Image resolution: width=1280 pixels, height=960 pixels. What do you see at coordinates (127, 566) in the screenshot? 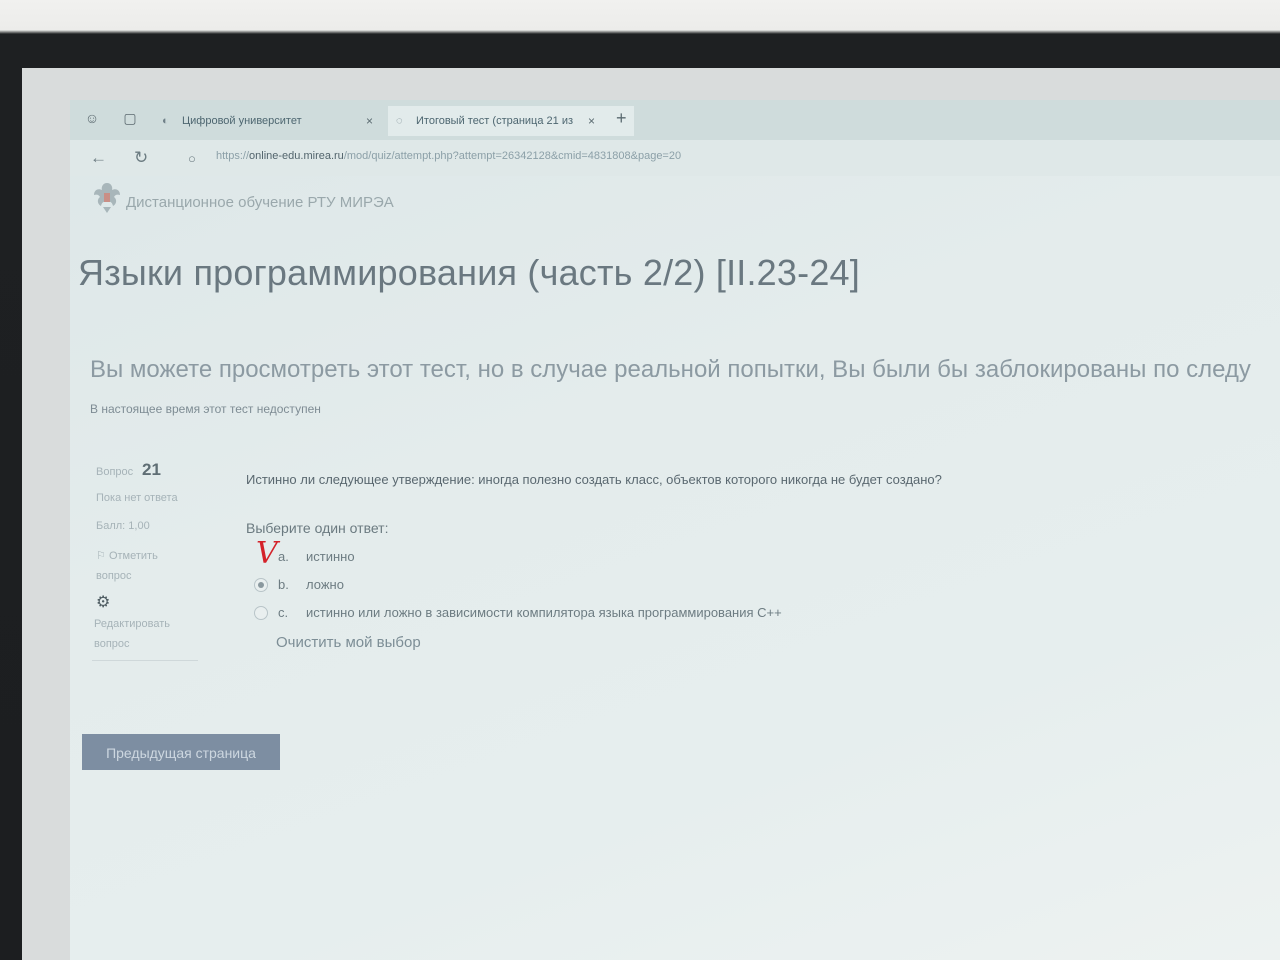
I see `flag-label: Отметить вопрос` at bounding box center [127, 566].